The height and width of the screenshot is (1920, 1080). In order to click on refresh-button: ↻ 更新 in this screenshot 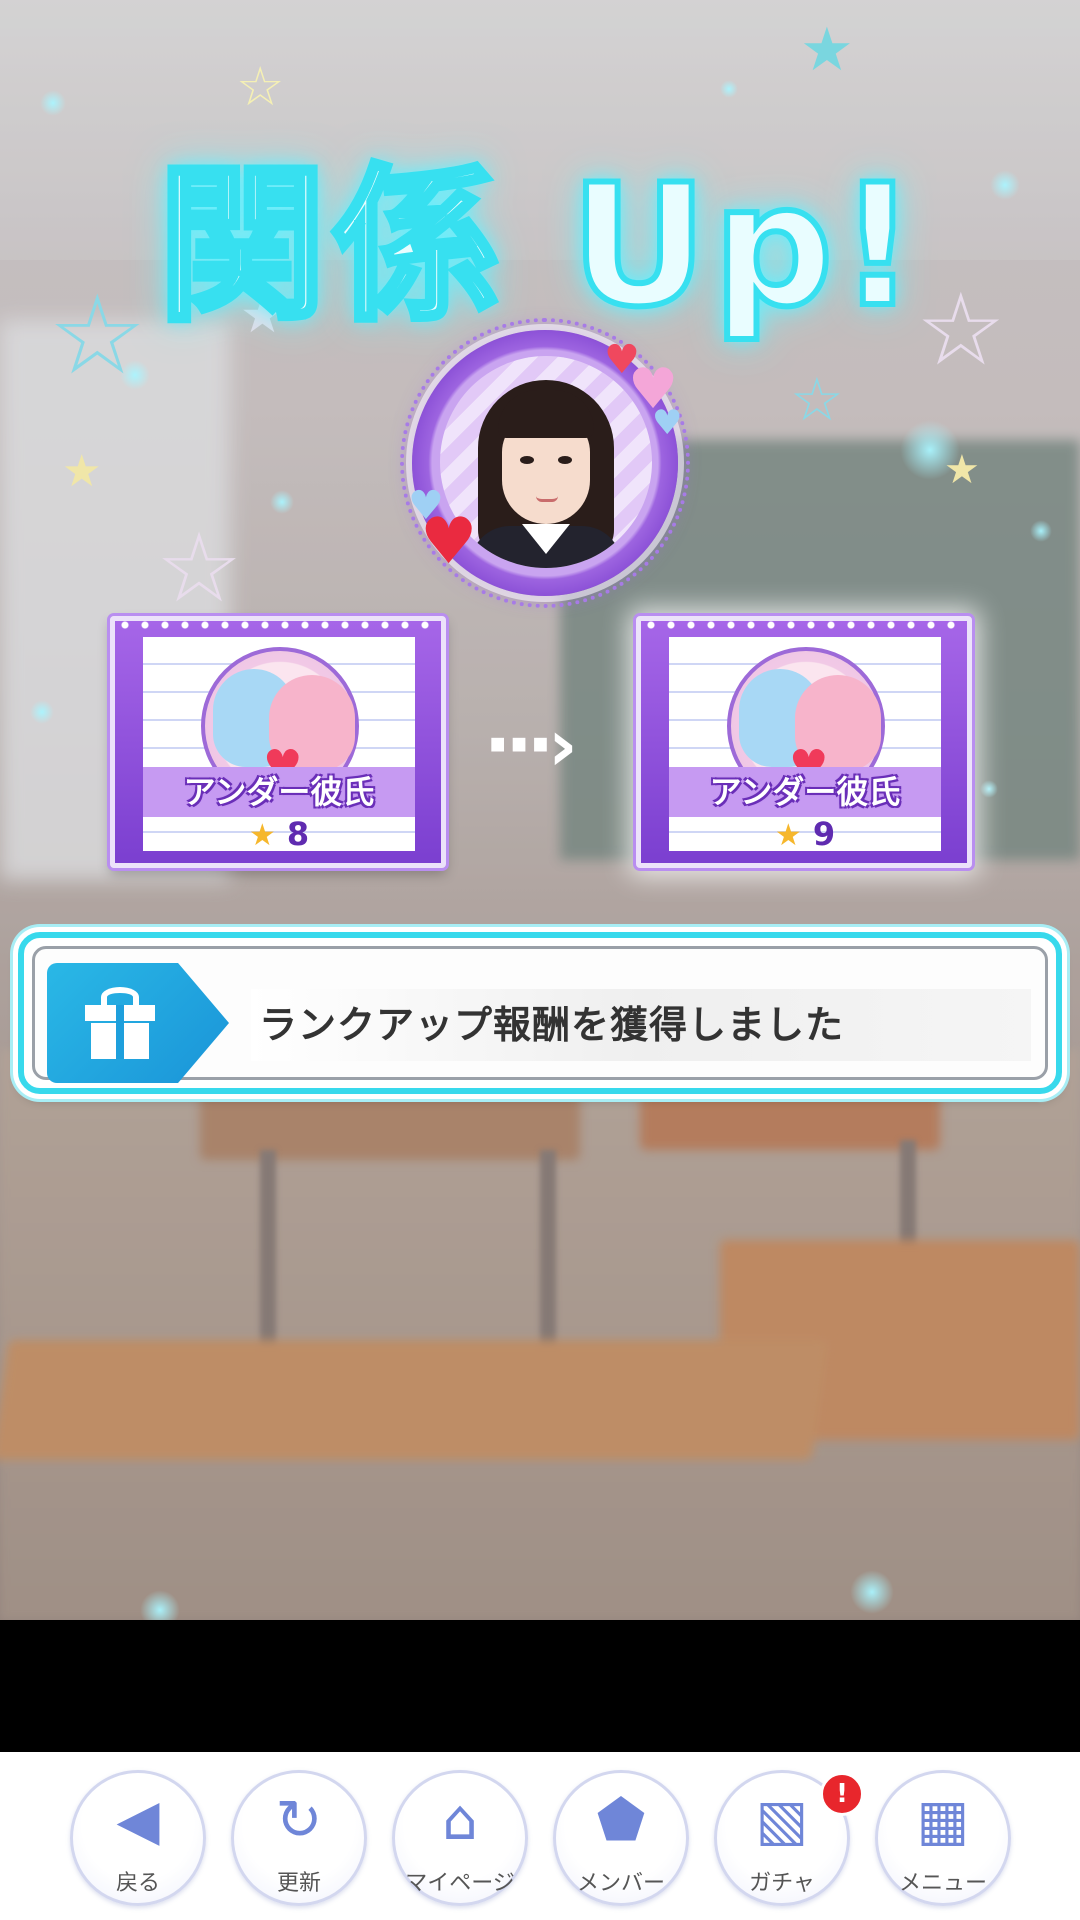, I will do `click(299, 1838)`.